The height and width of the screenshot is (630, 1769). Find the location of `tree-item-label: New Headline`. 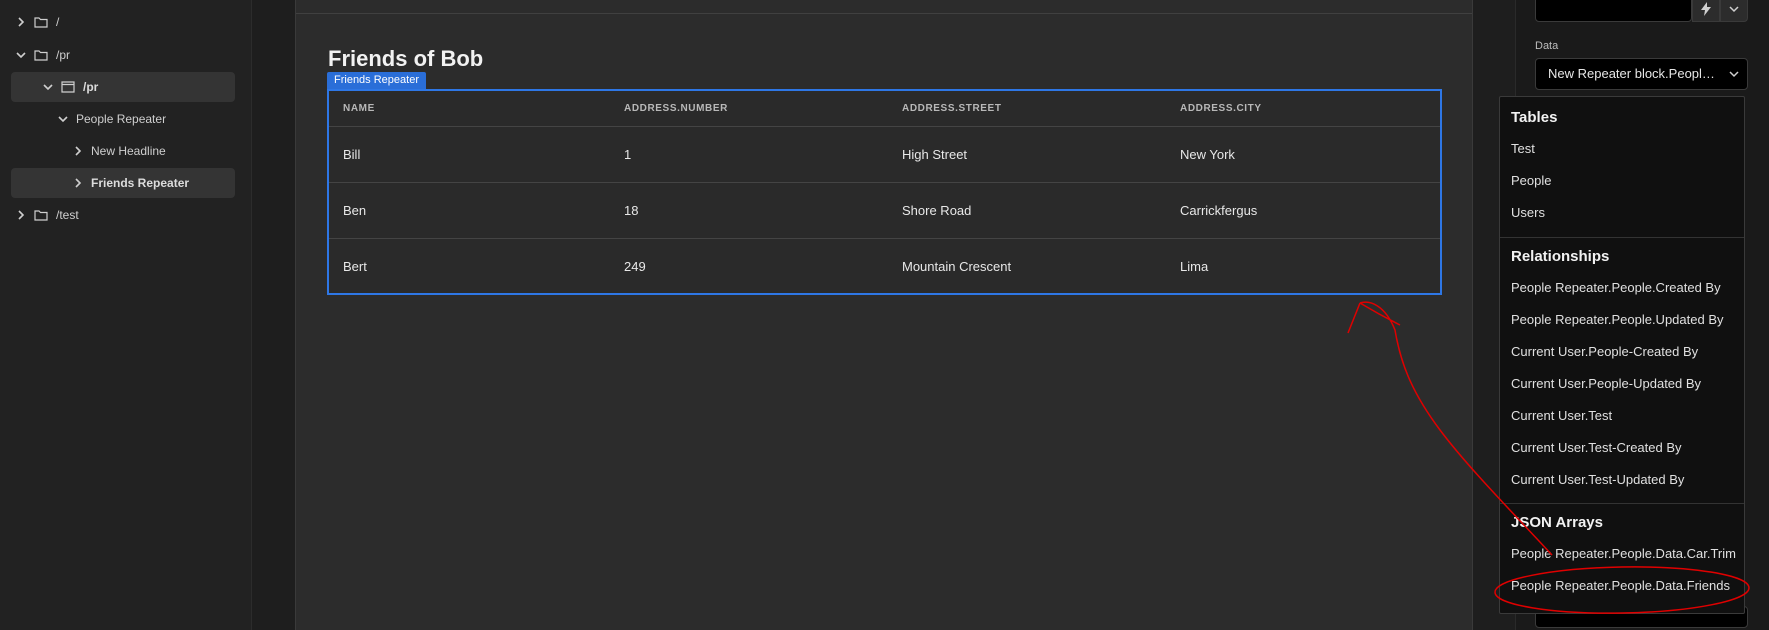

tree-item-label: New Headline is located at coordinates (128, 151).